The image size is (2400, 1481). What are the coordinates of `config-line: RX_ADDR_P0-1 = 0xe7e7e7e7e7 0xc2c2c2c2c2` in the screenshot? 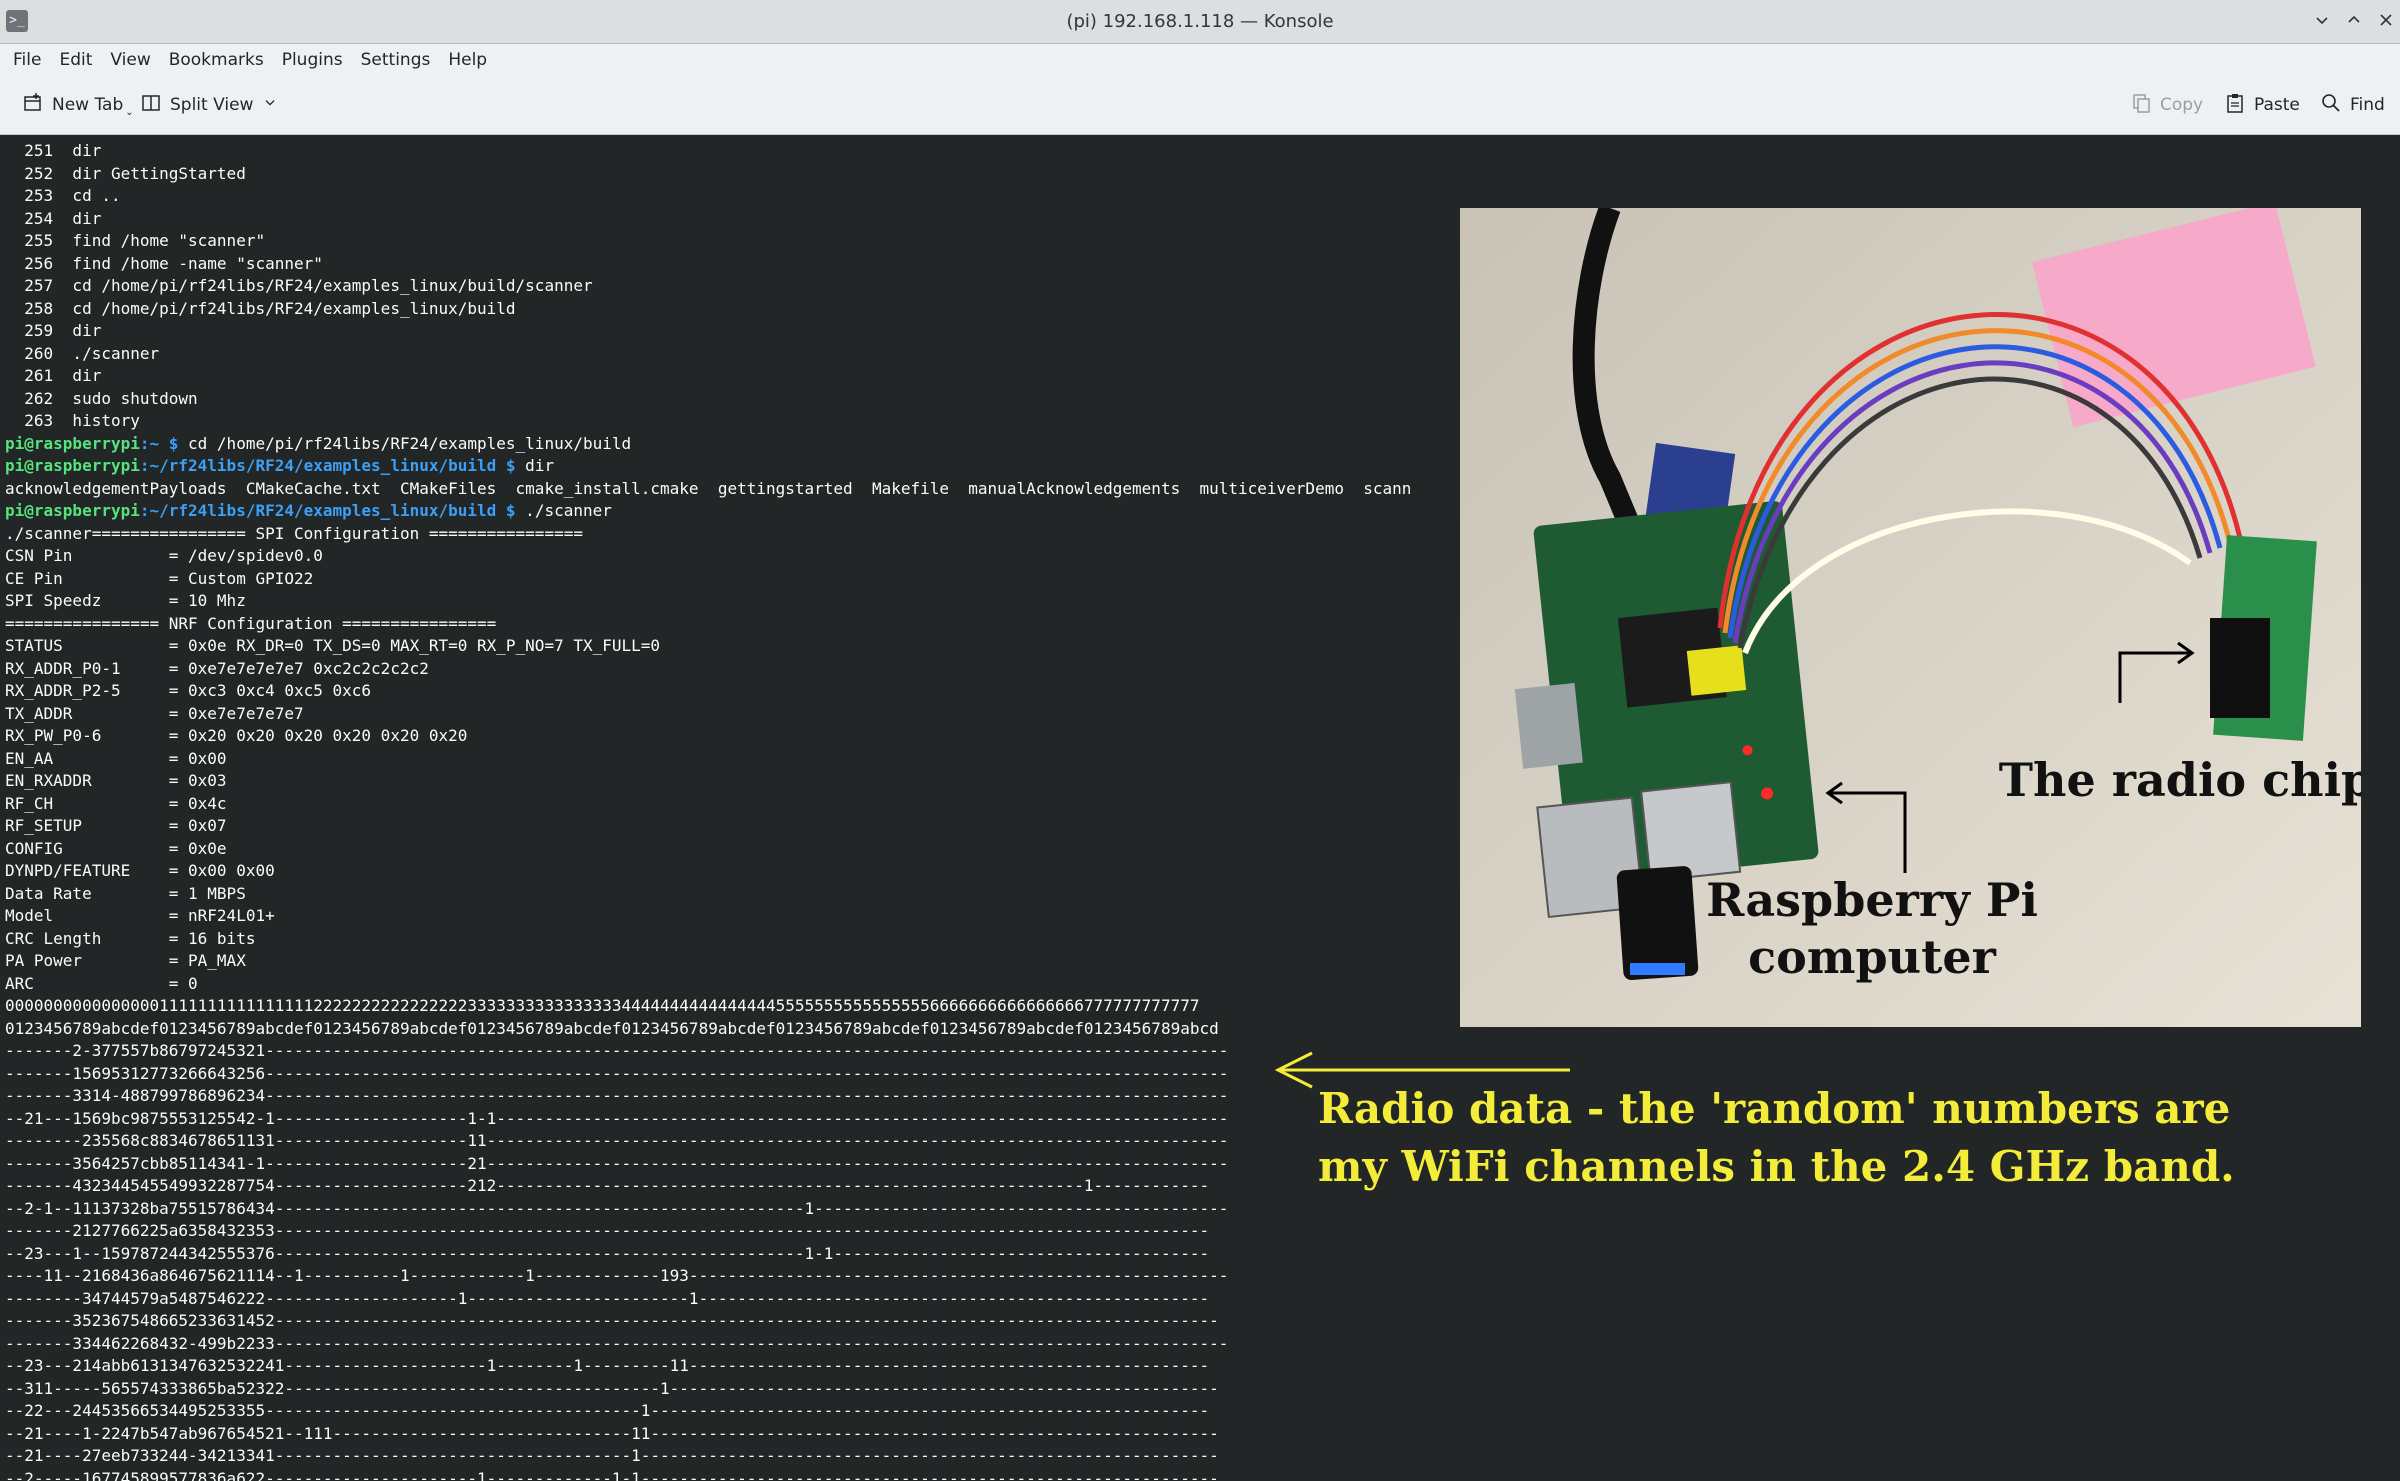 It's located at (217, 668).